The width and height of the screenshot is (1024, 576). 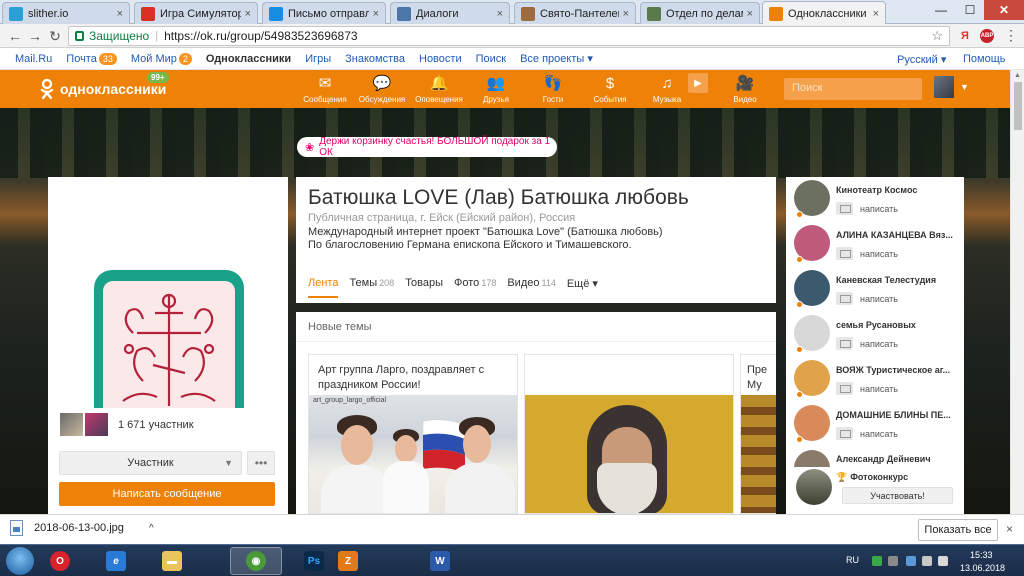 What do you see at coordinates (67, 528) in the screenshot?
I see `download-item: 2018-06-13-00.jpg` at bounding box center [67, 528].